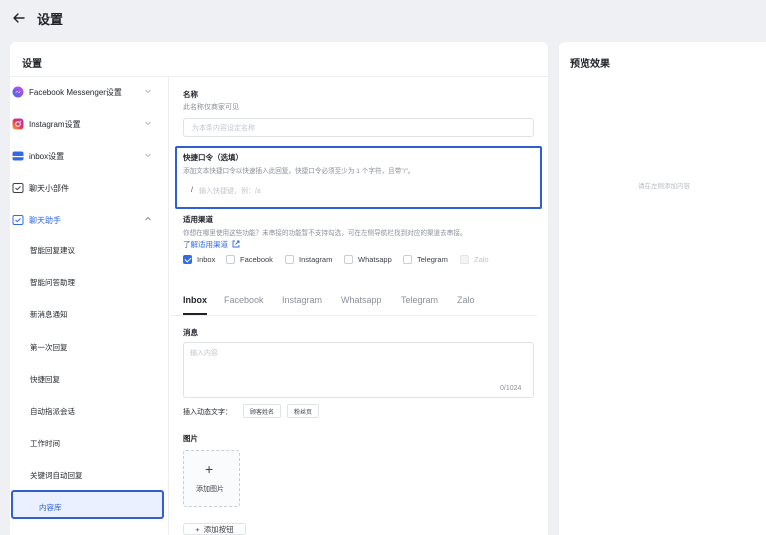  I want to click on name-label: 名称, so click(190, 94).